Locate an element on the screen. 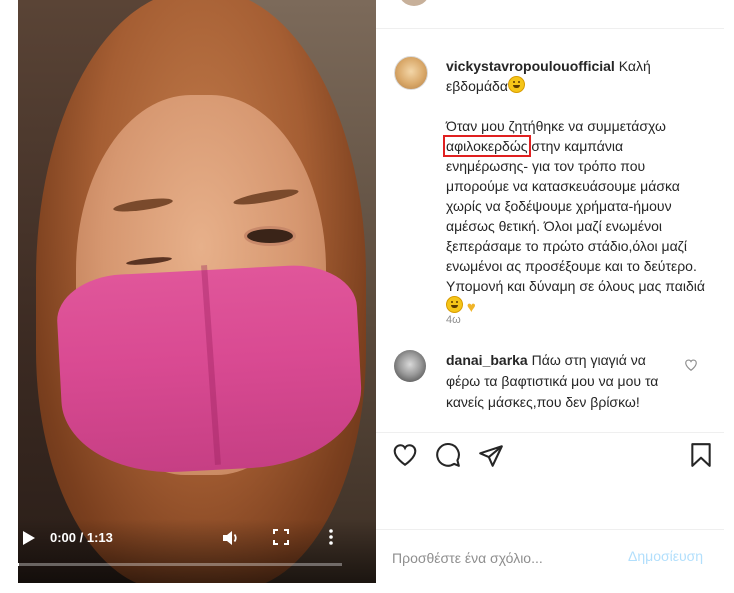 Image resolution: width=734 pixels, height=593 pixels. caption-text-start: Όταν μου ζητήθηκε να συμμετάσχω is located at coordinates (556, 126).